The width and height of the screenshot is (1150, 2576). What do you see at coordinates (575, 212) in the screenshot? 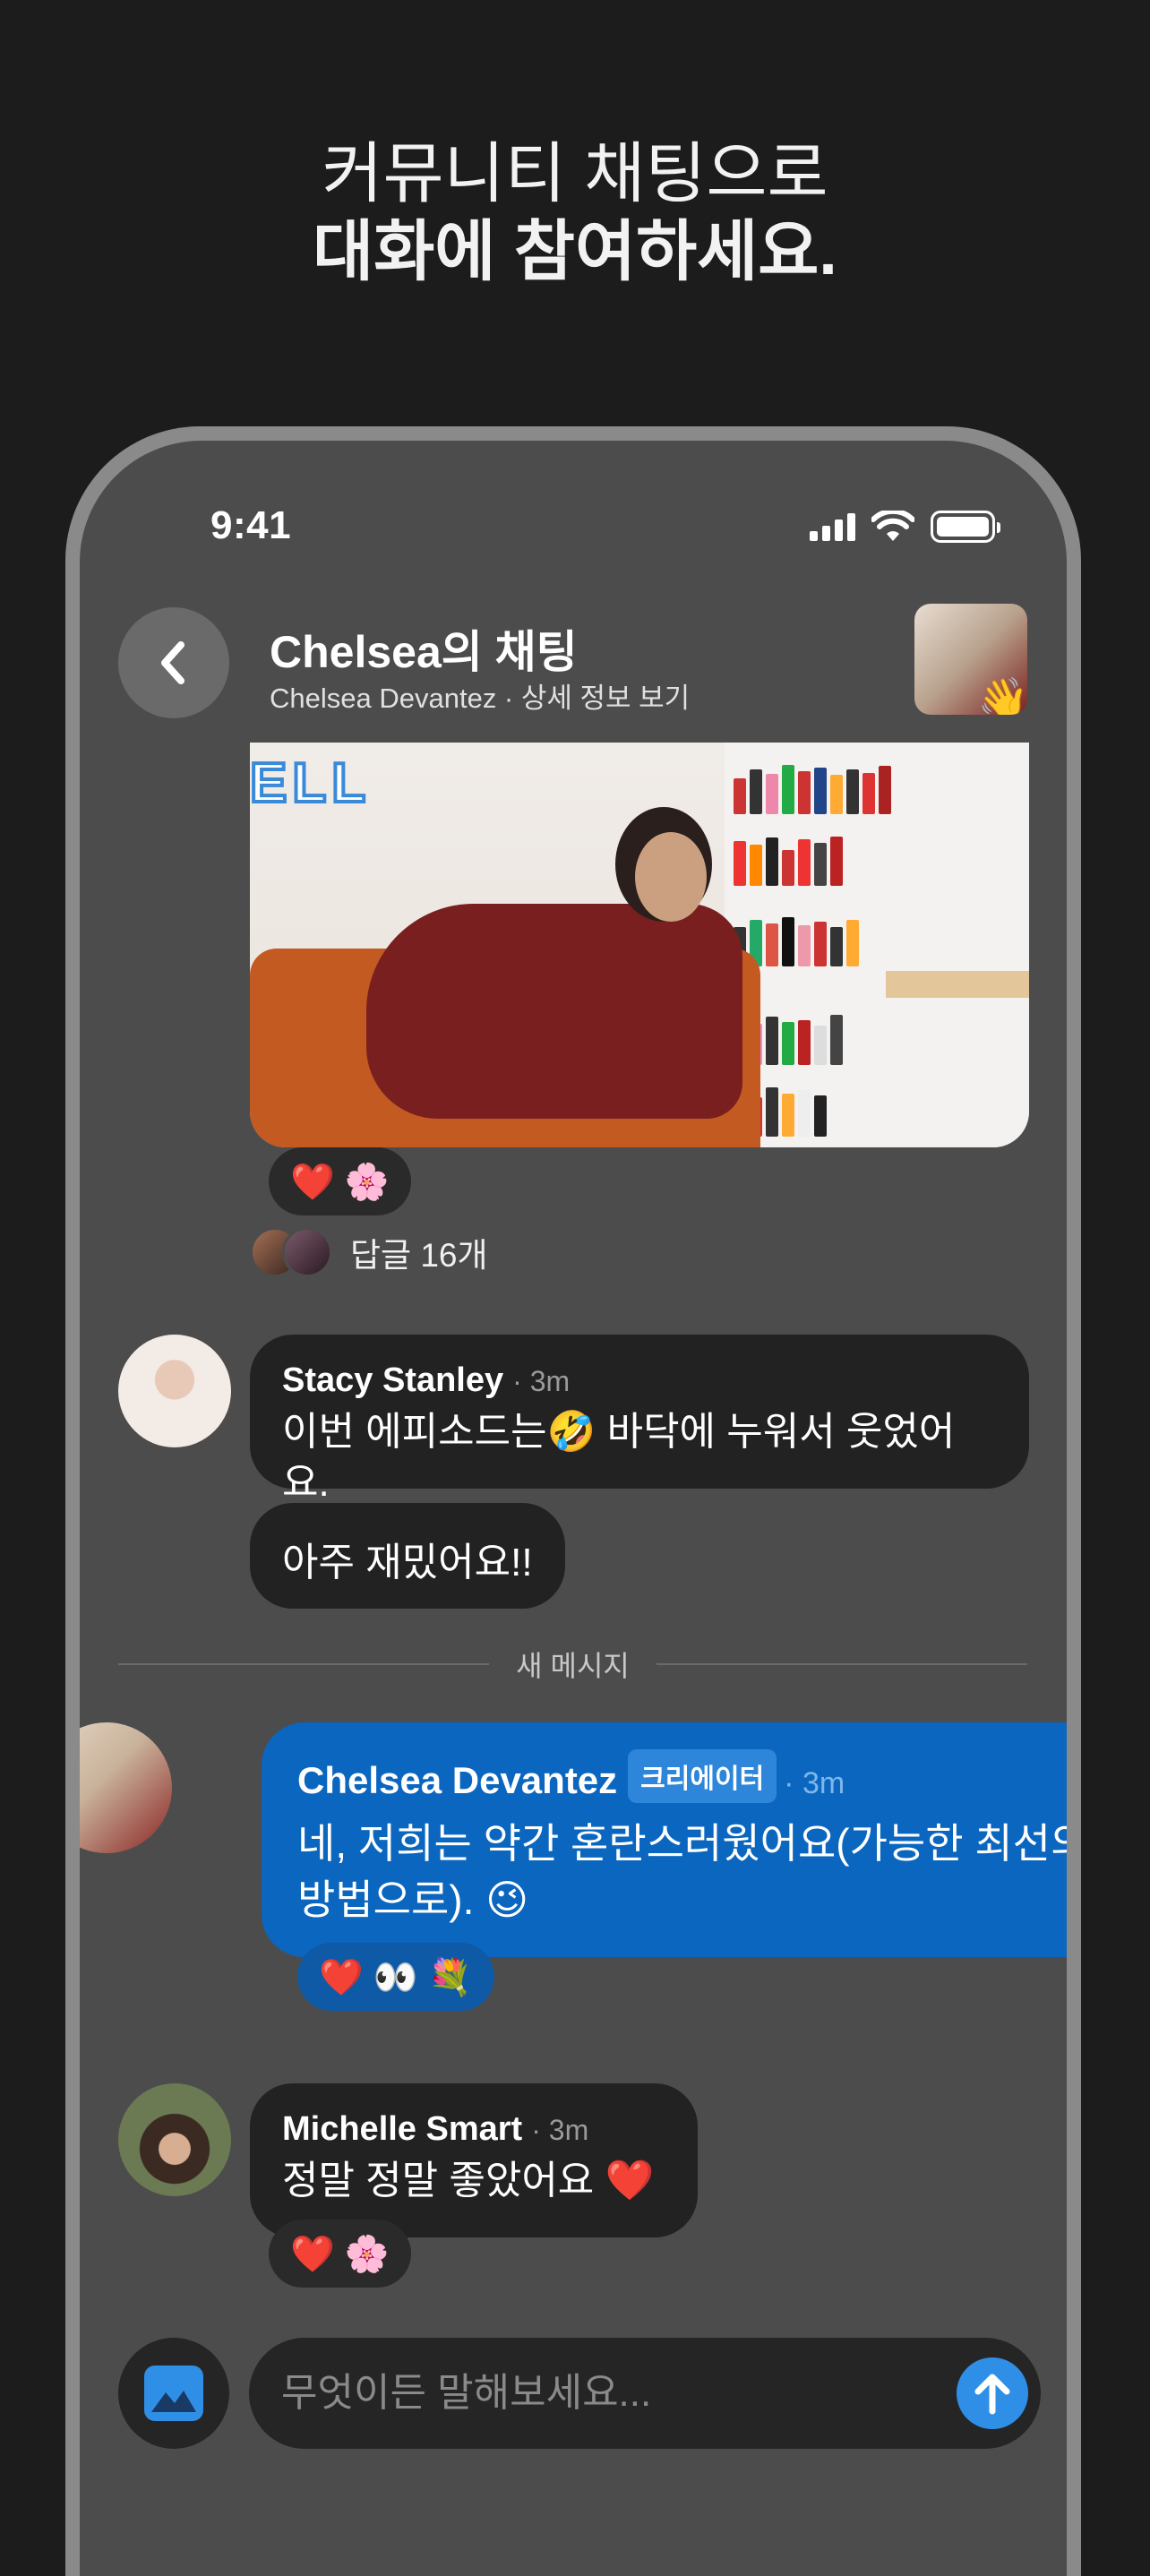
I see `headline: 커뮤니티 채팅으로 대화에 참여하세요.` at bounding box center [575, 212].